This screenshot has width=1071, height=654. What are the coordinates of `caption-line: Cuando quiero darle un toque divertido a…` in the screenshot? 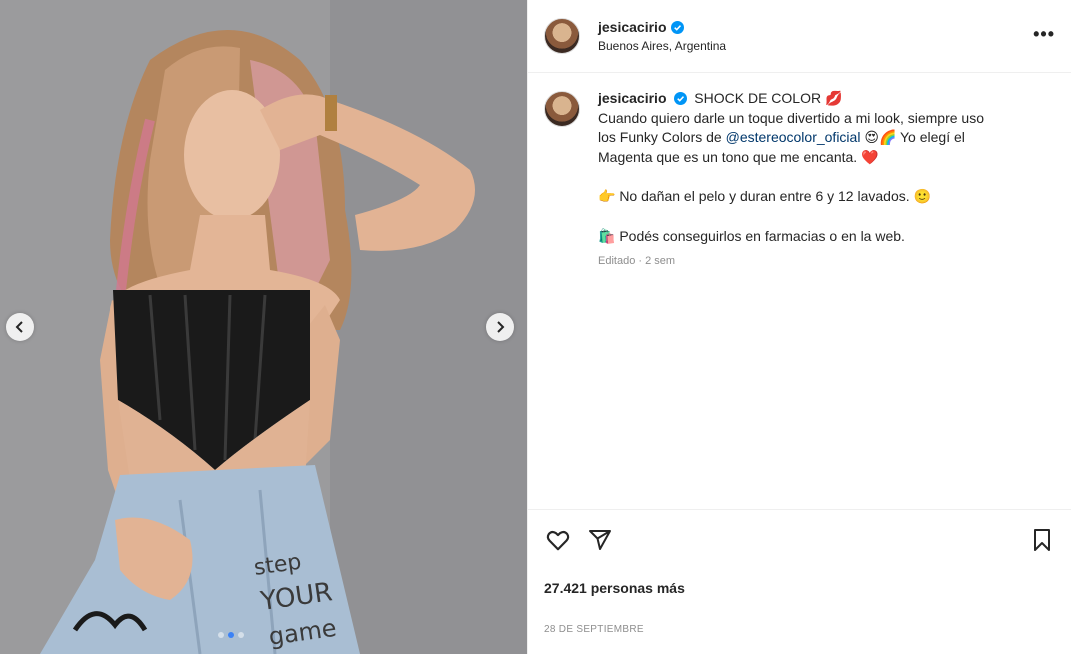 It's located at (791, 117).